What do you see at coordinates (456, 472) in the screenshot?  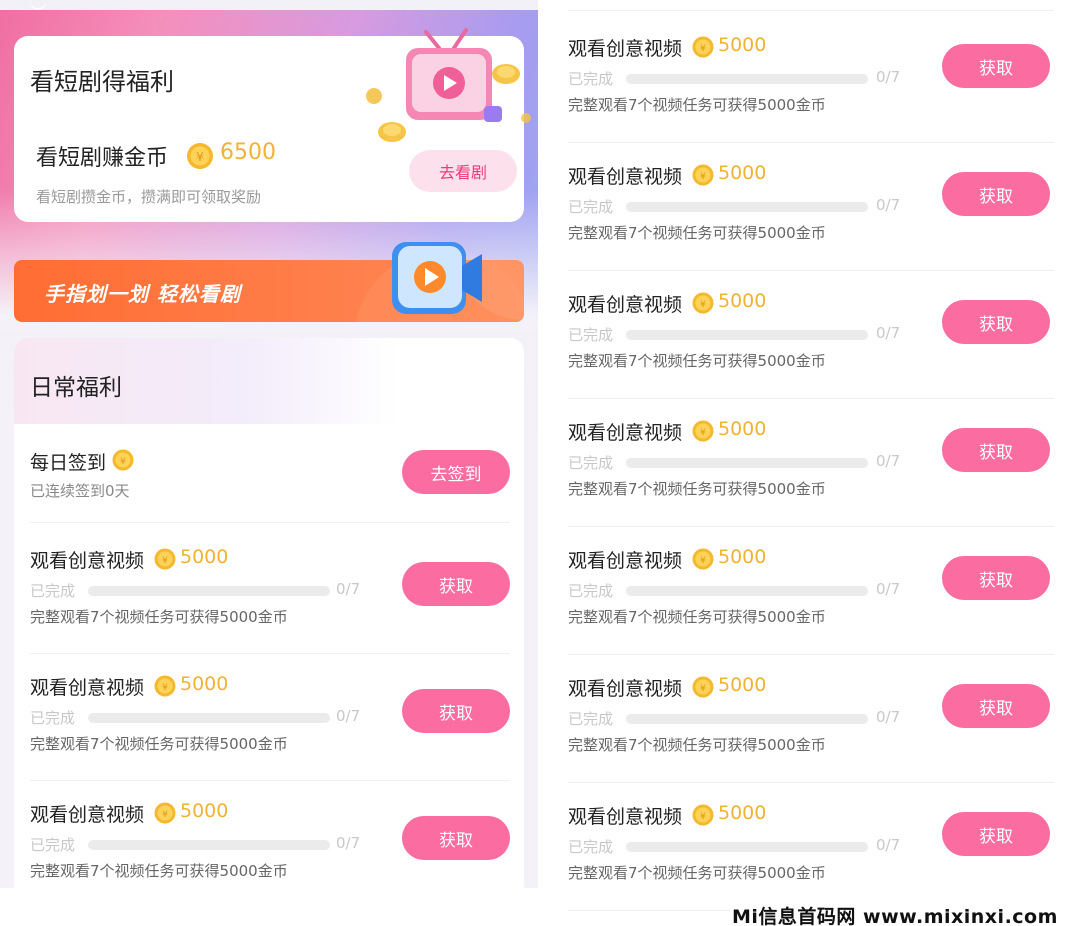 I see `checkin-button: 去签到` at bounding box center [456, 472].